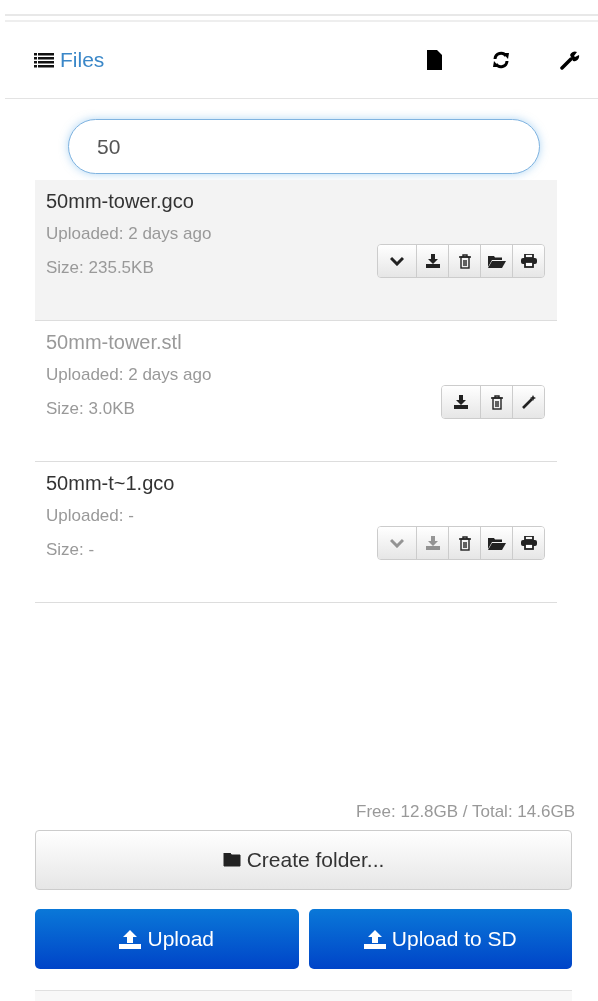  Describe the element at coordinates (111, 483) in the screenshot. I see `file-name: 50mm-t~1.gco` at that location.